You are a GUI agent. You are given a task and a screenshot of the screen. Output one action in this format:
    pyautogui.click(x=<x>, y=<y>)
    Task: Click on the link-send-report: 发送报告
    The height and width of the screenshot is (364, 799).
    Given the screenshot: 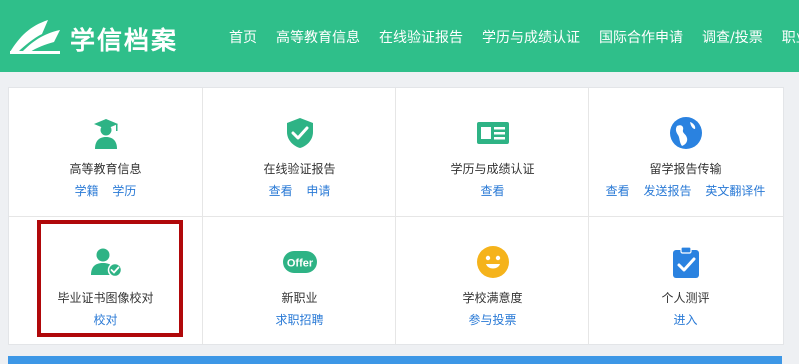 What is the action you would take?
    pyautogui.click(x=667, y=191)
    